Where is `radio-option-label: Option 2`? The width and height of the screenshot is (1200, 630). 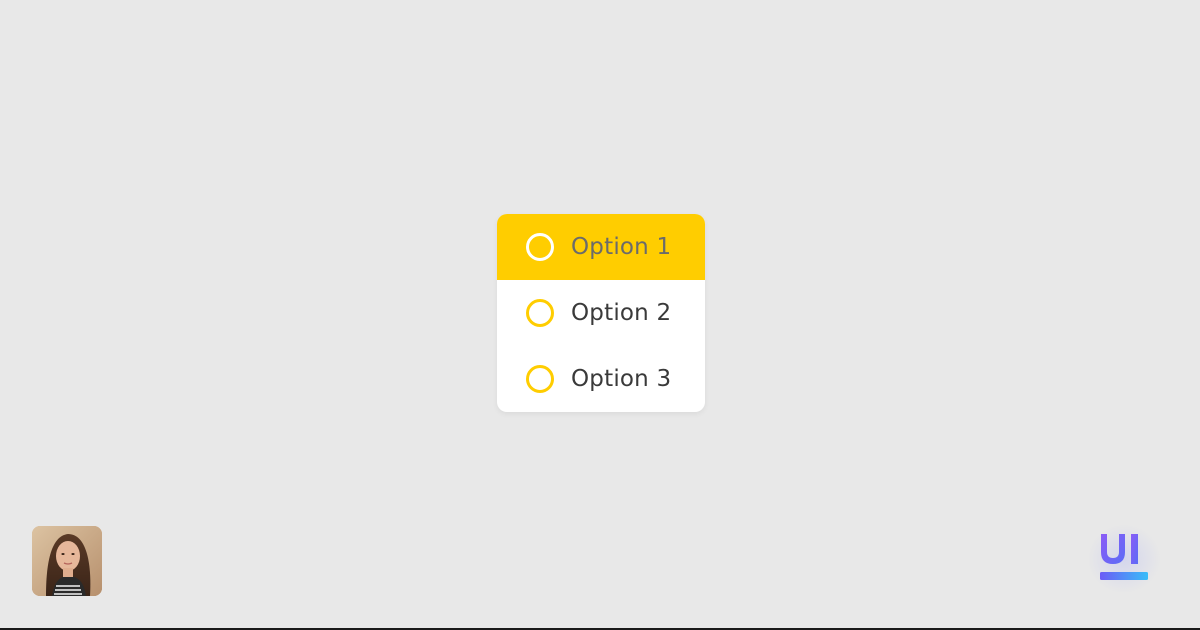
radio-option-label: Option 2 is located at coordinates (621, 313).